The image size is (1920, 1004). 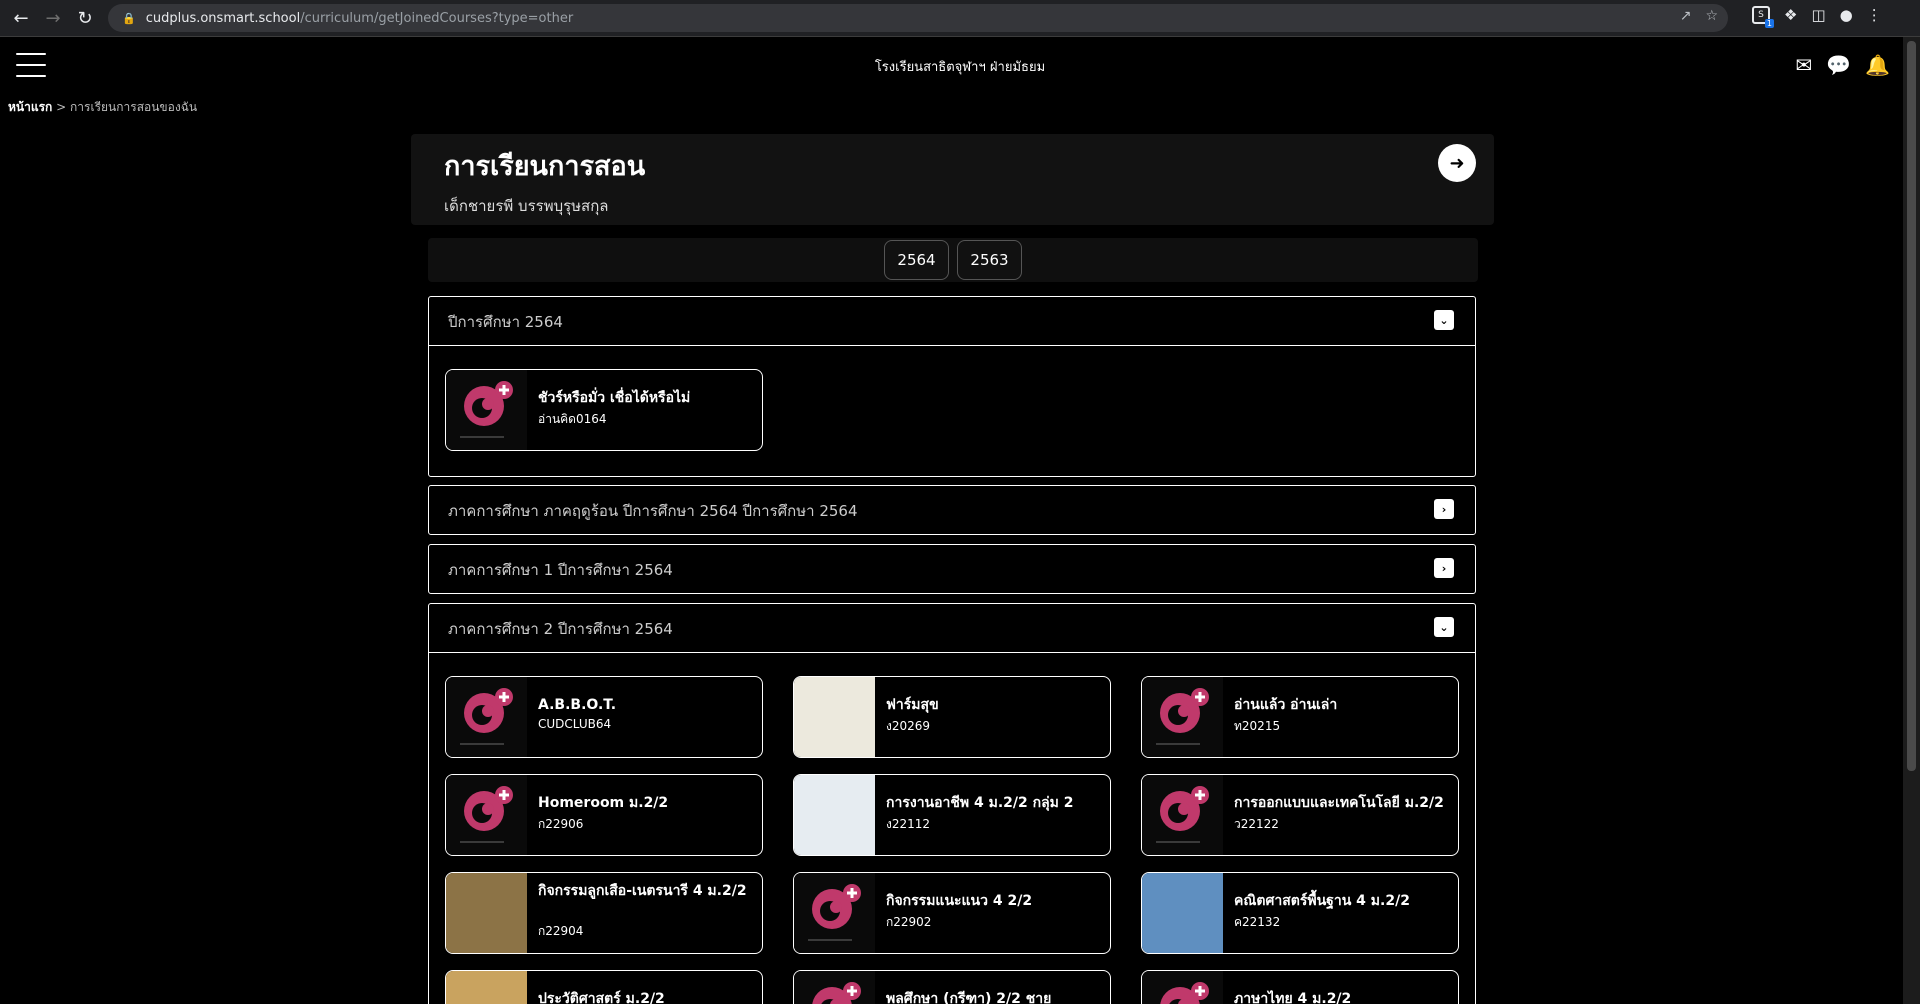 I want to click on course-card: ฟาร์มสุขง20269, so click(x=952, y=717).